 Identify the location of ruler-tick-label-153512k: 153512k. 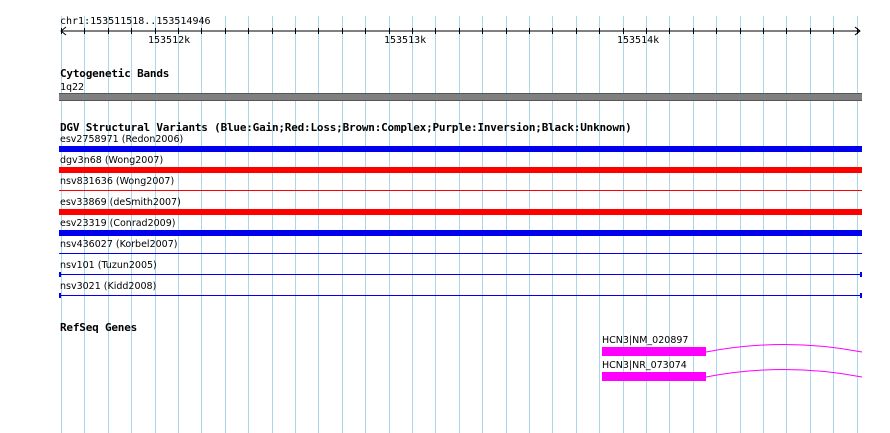
(169, 40).